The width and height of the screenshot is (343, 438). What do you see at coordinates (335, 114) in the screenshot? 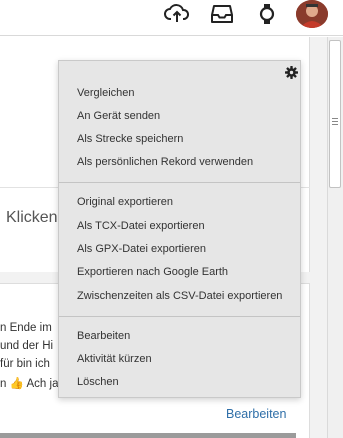
I see `scrollbar-thumb` at bounding box center [335, 114].